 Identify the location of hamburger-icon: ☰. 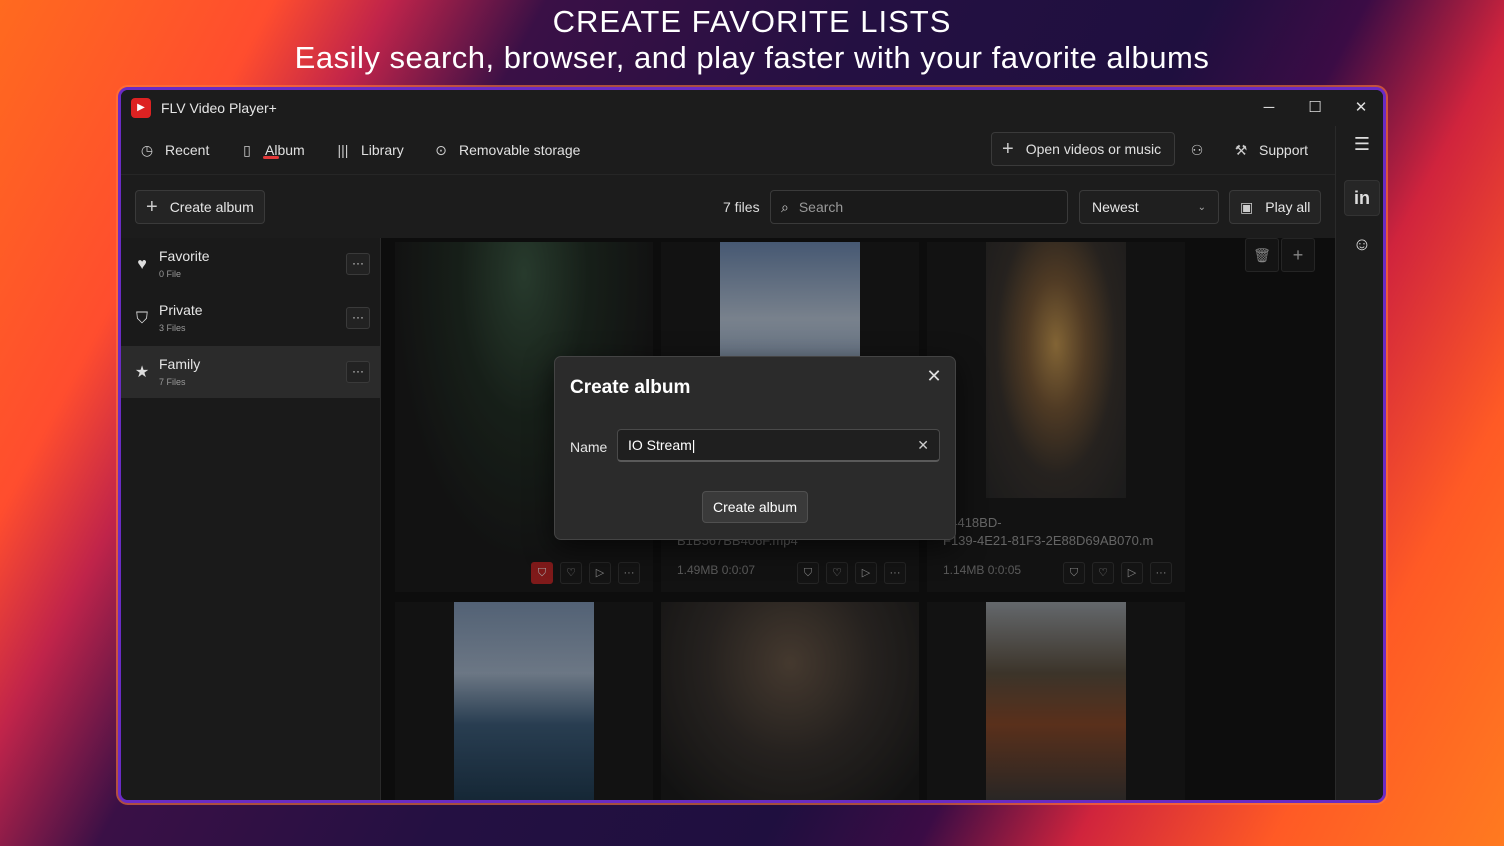
(1362, 143).